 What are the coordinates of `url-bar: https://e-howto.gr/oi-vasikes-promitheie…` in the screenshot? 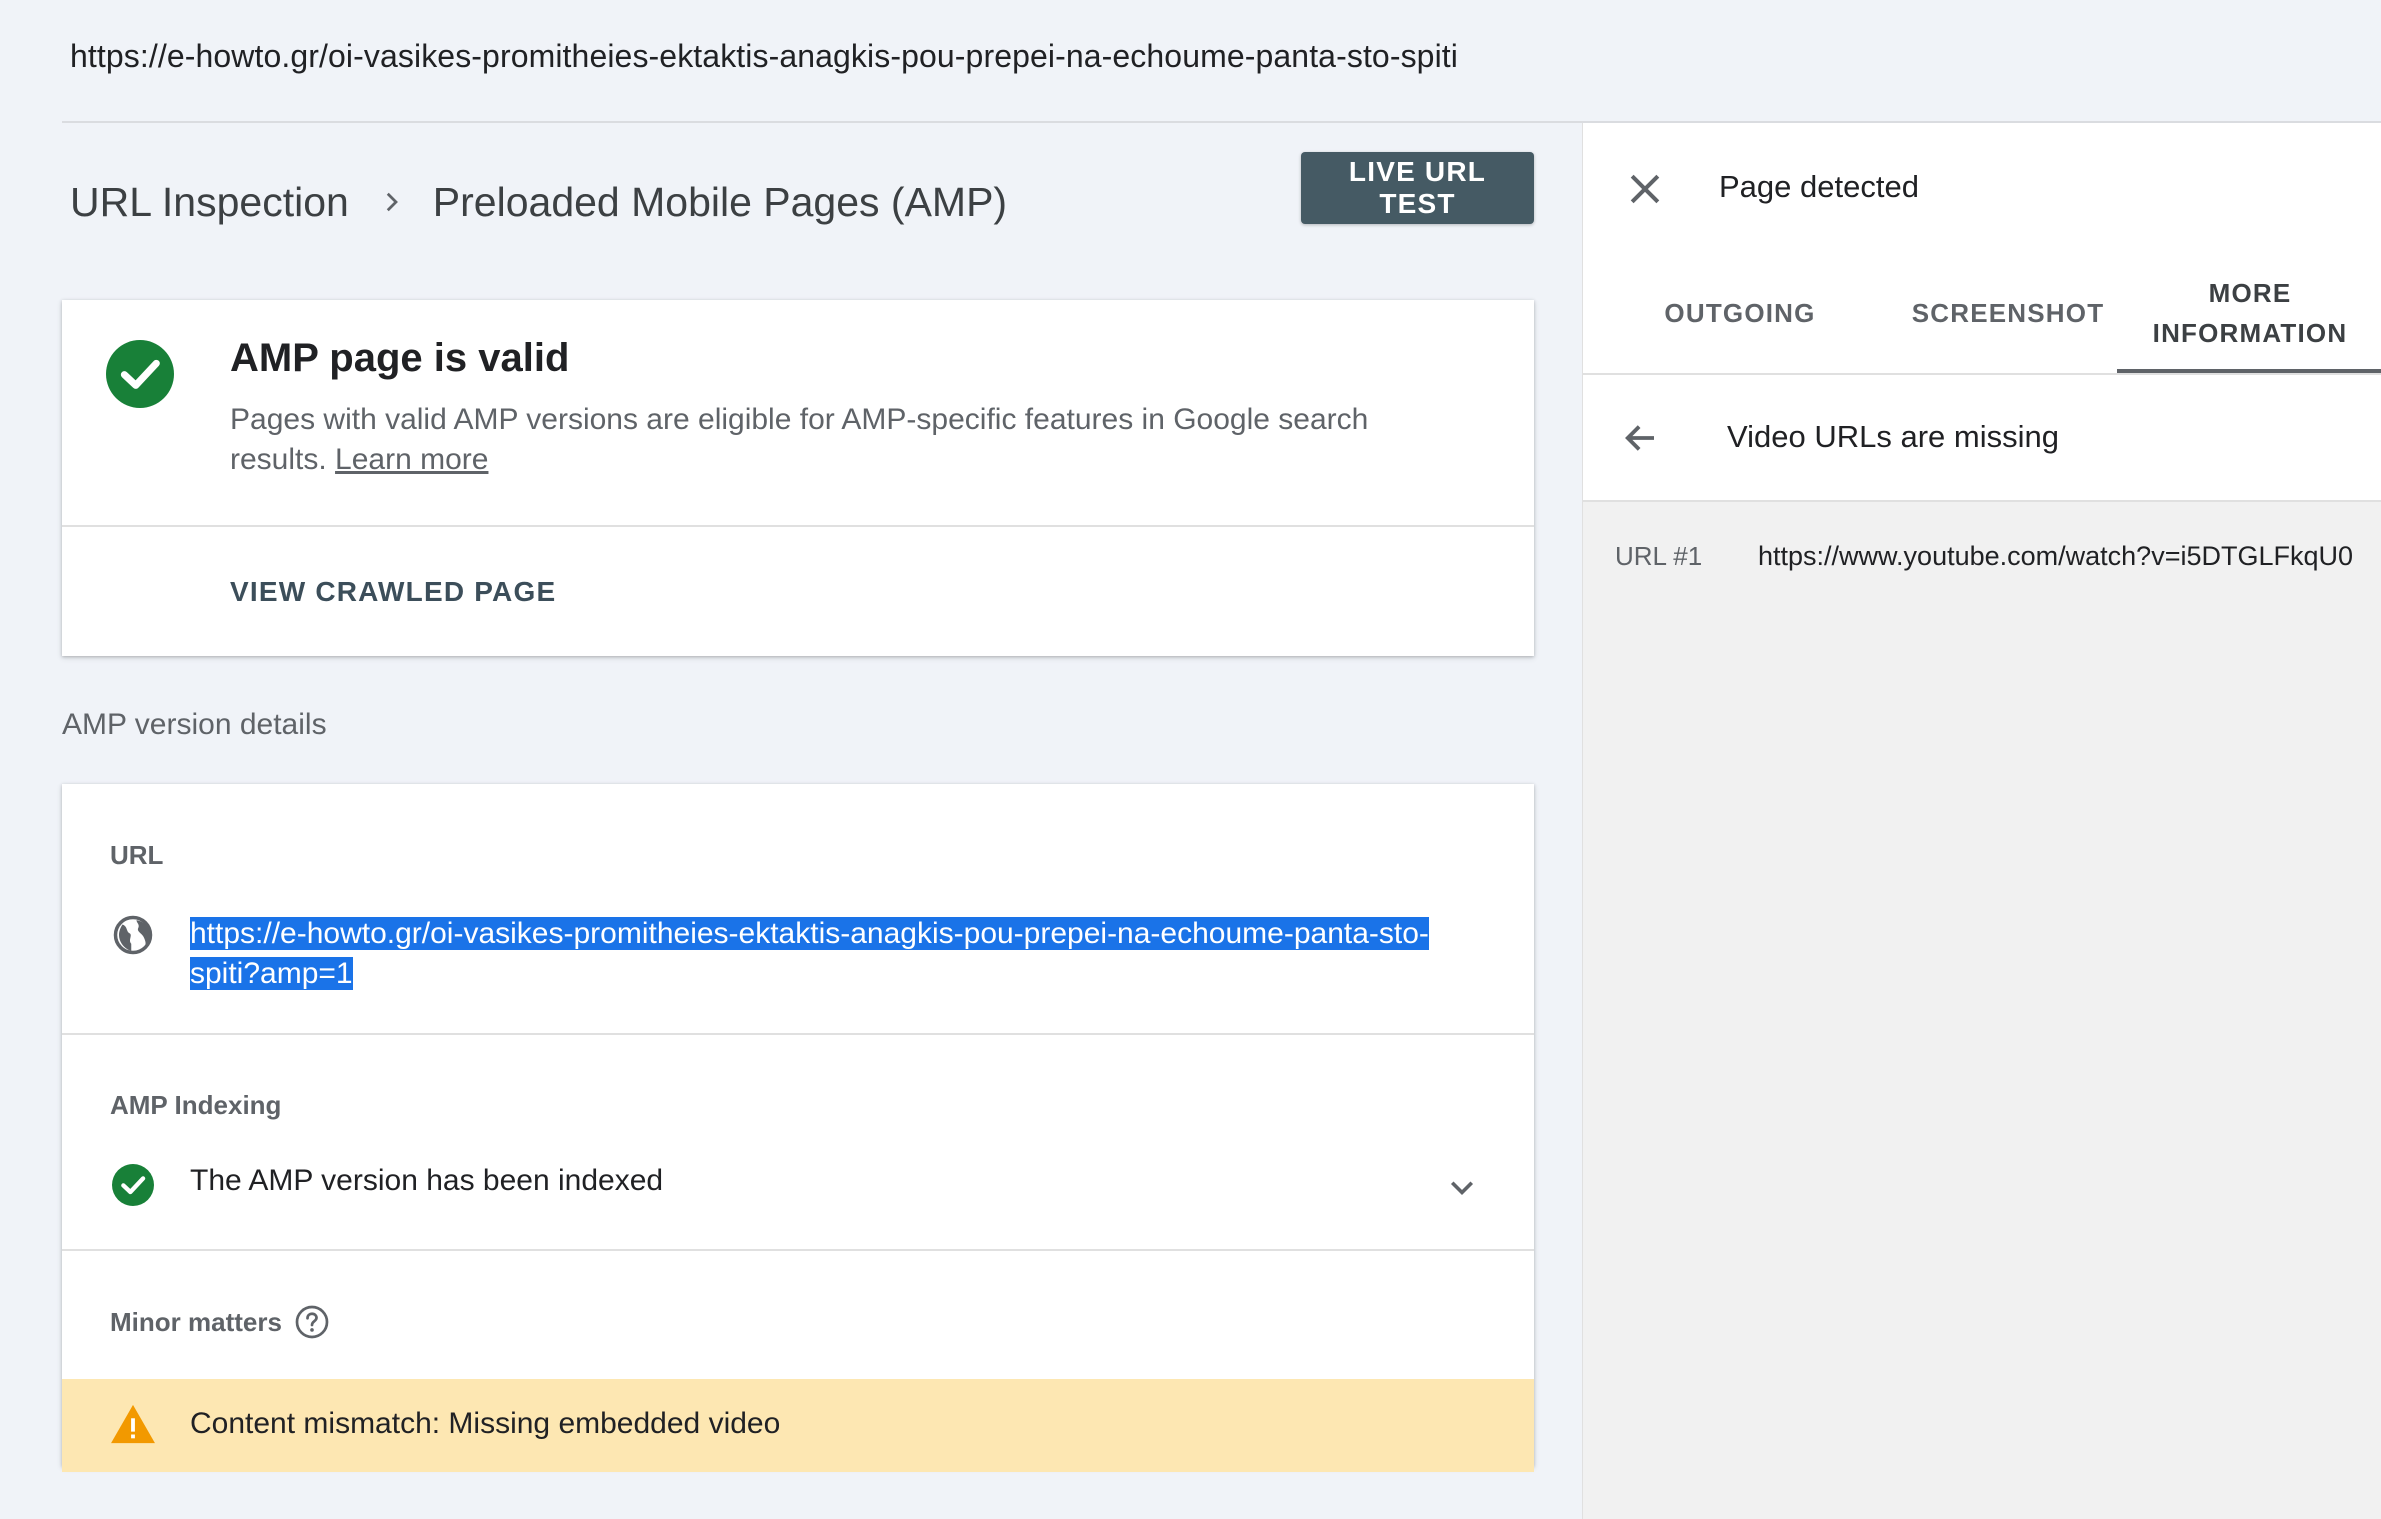 It's located at (1190, 61).